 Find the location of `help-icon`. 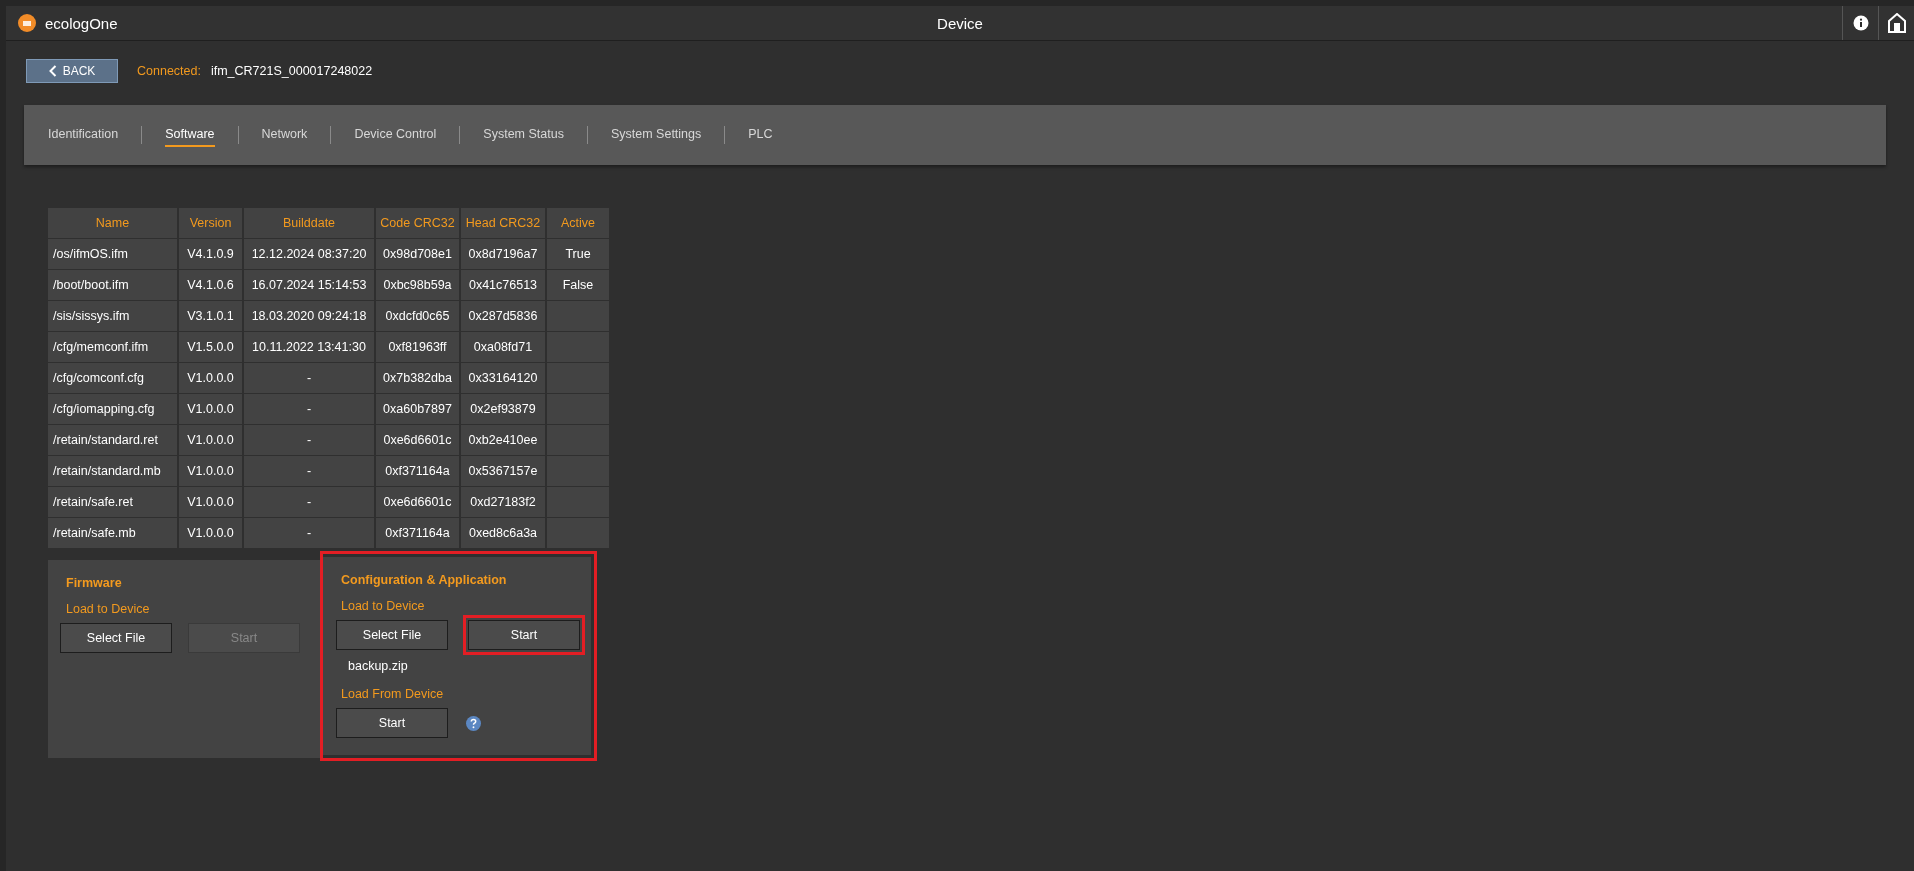

help-icon is located at coordinates (473, 723).